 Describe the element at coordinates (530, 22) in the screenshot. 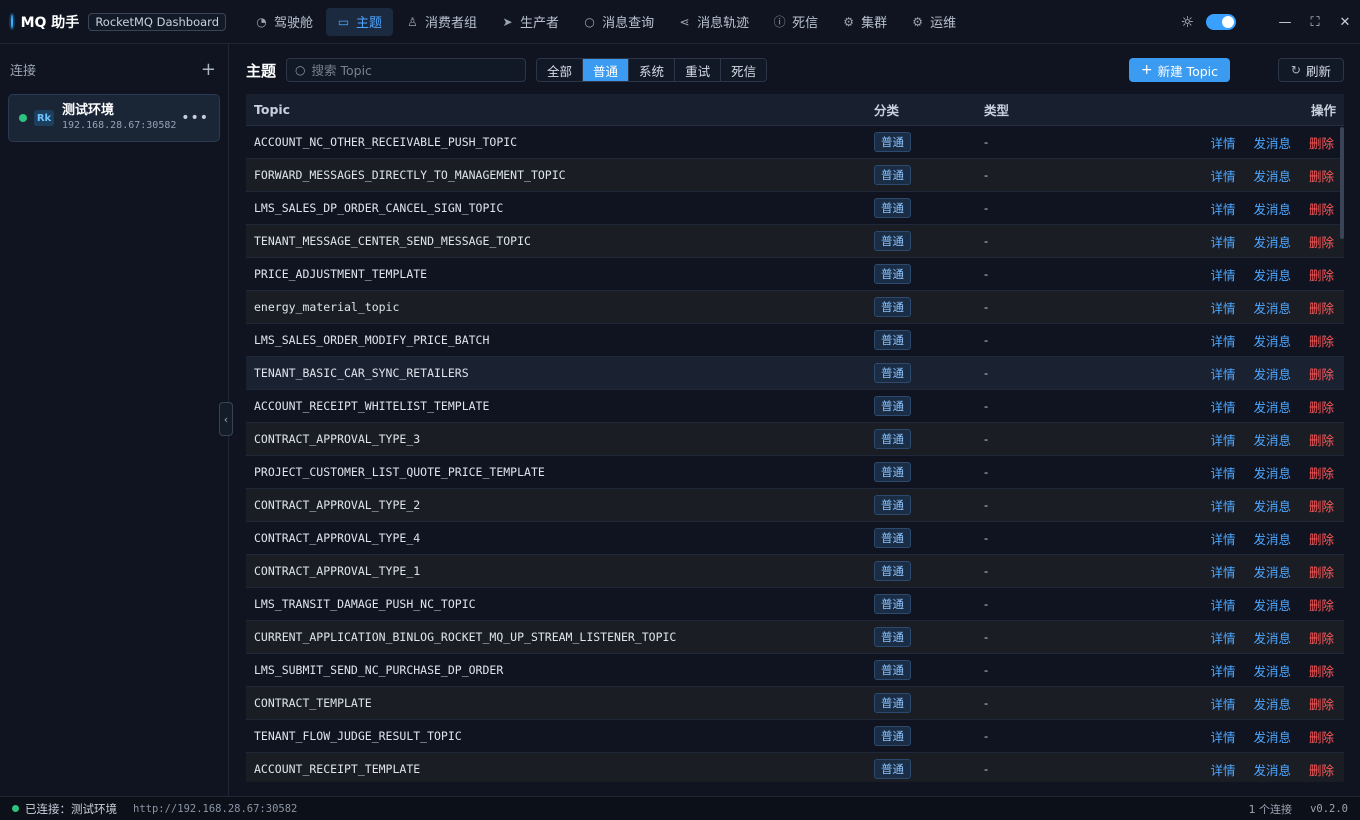

I see `nav-item-4: ➤ 生产者` at that location.